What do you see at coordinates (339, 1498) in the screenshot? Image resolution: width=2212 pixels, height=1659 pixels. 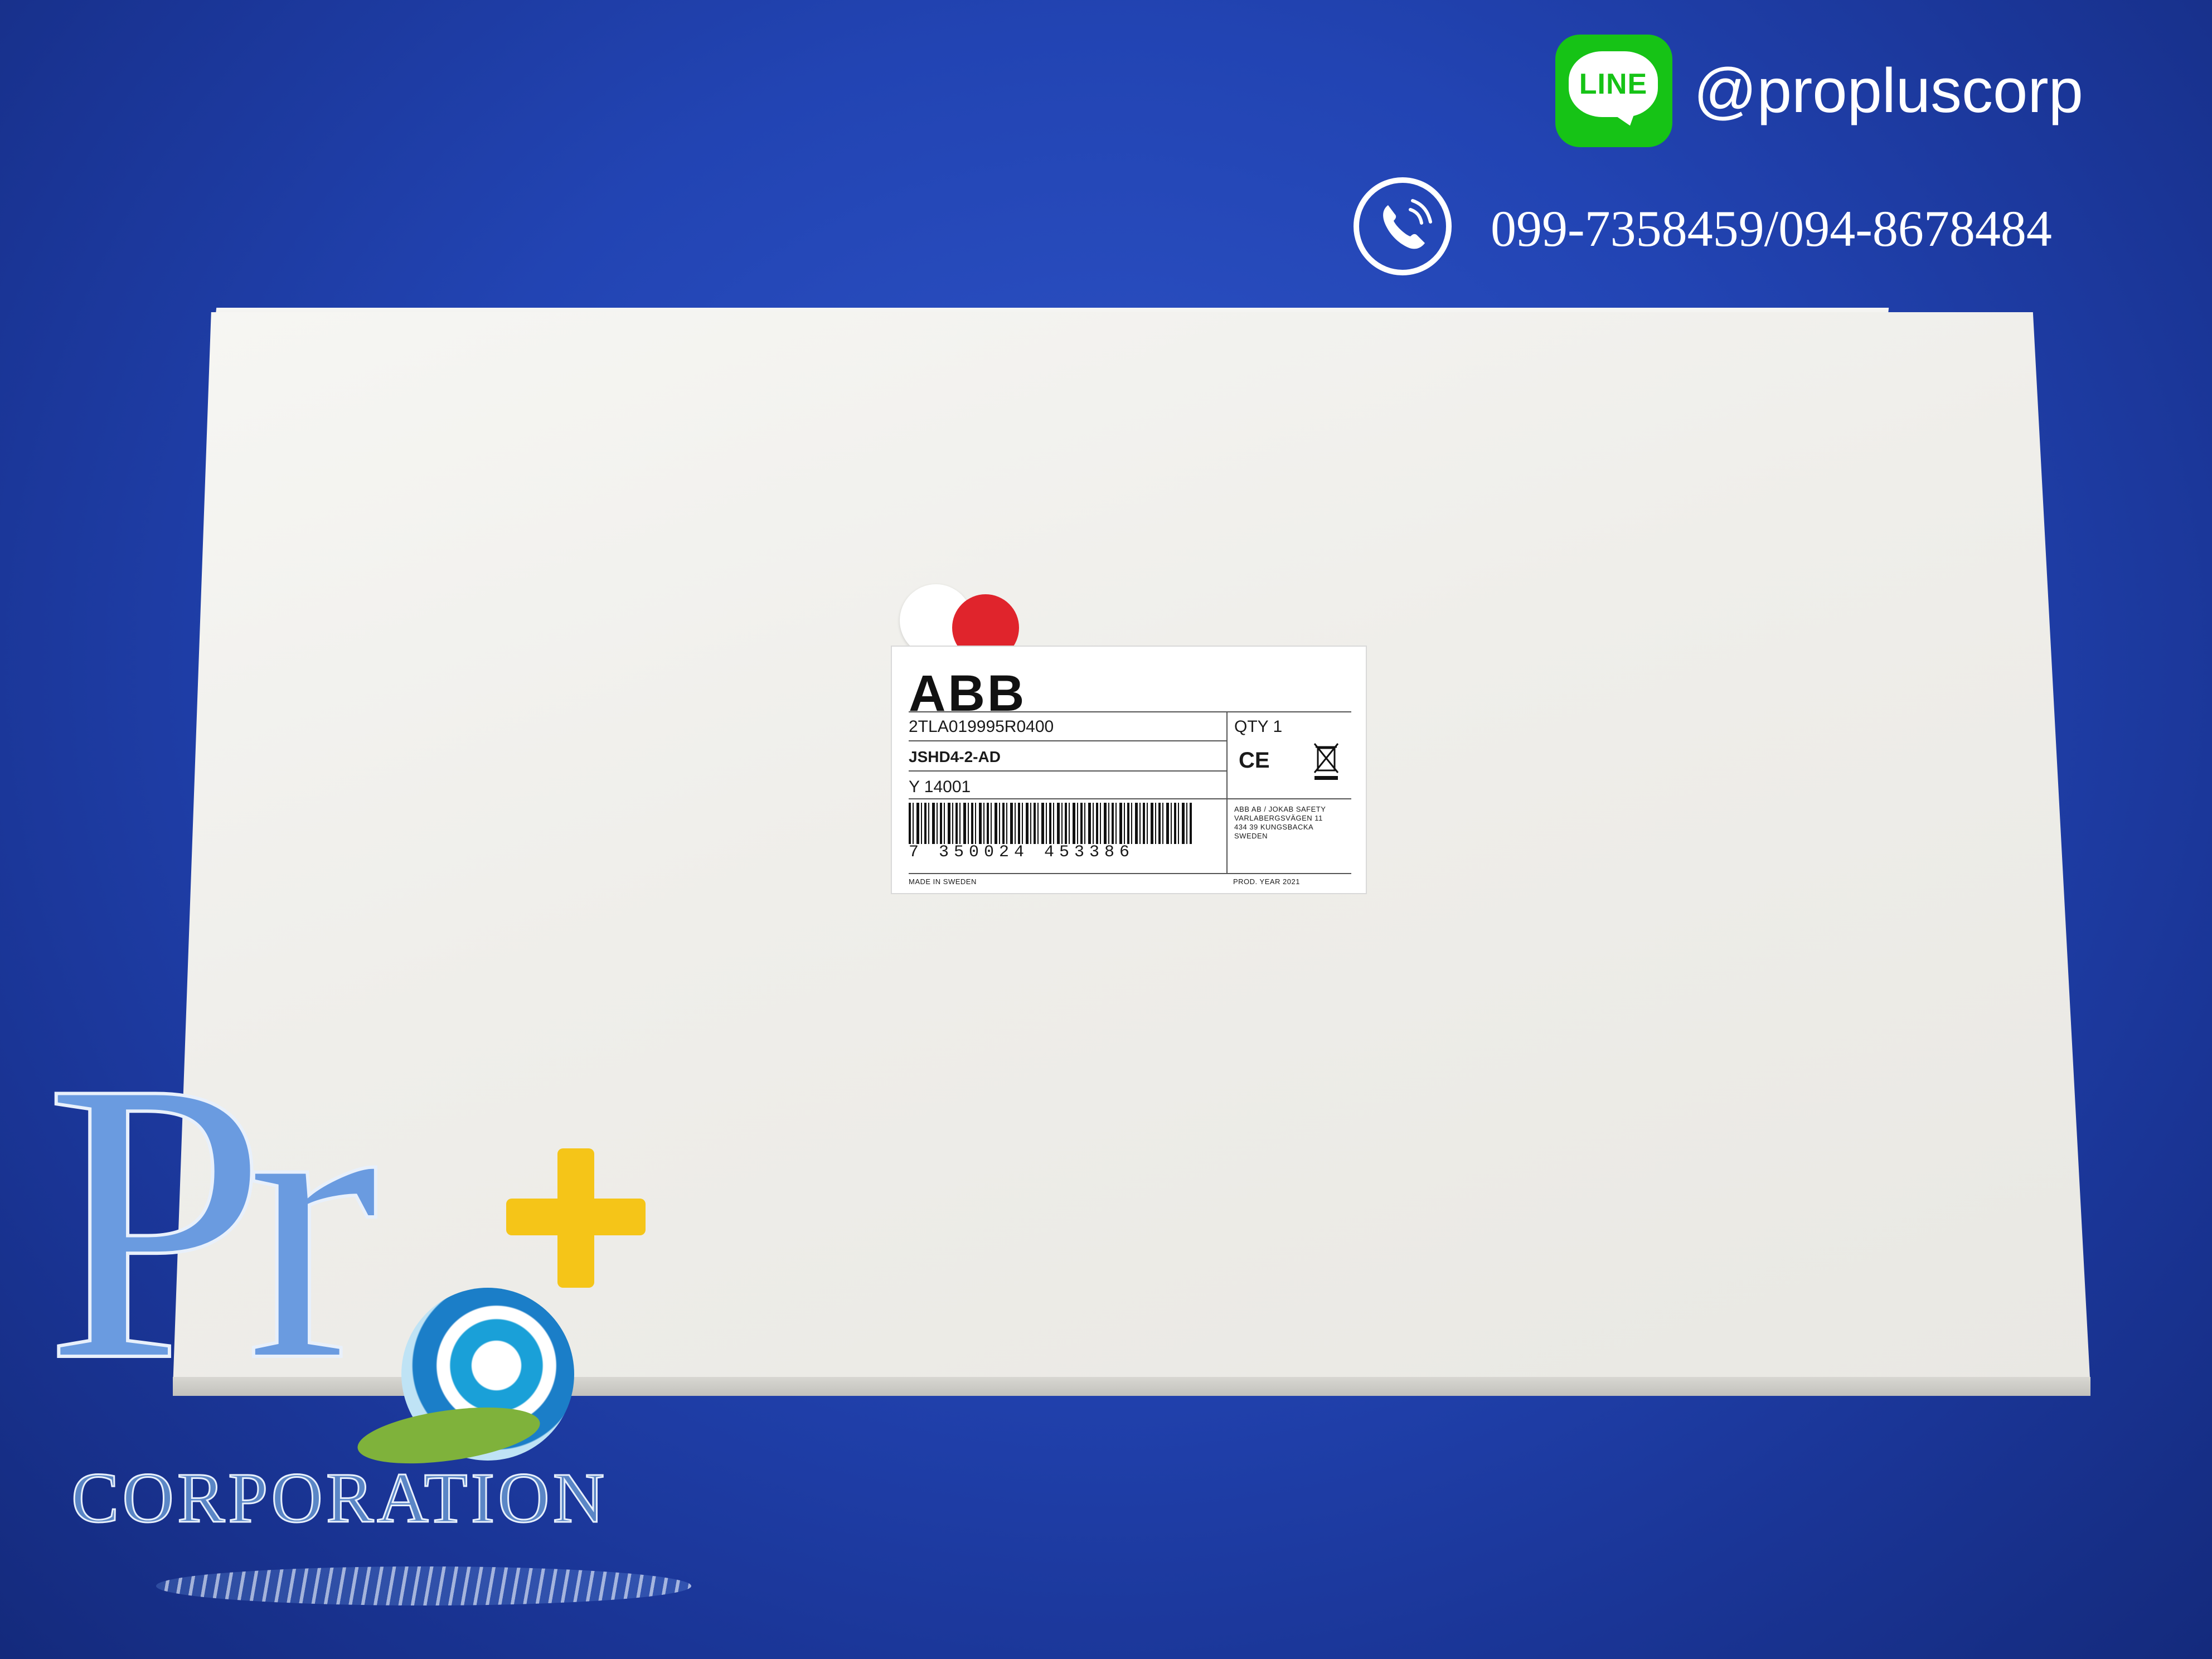 I see `corporation-logo-text: CORPORATION` at bounding box center [339, 1498].